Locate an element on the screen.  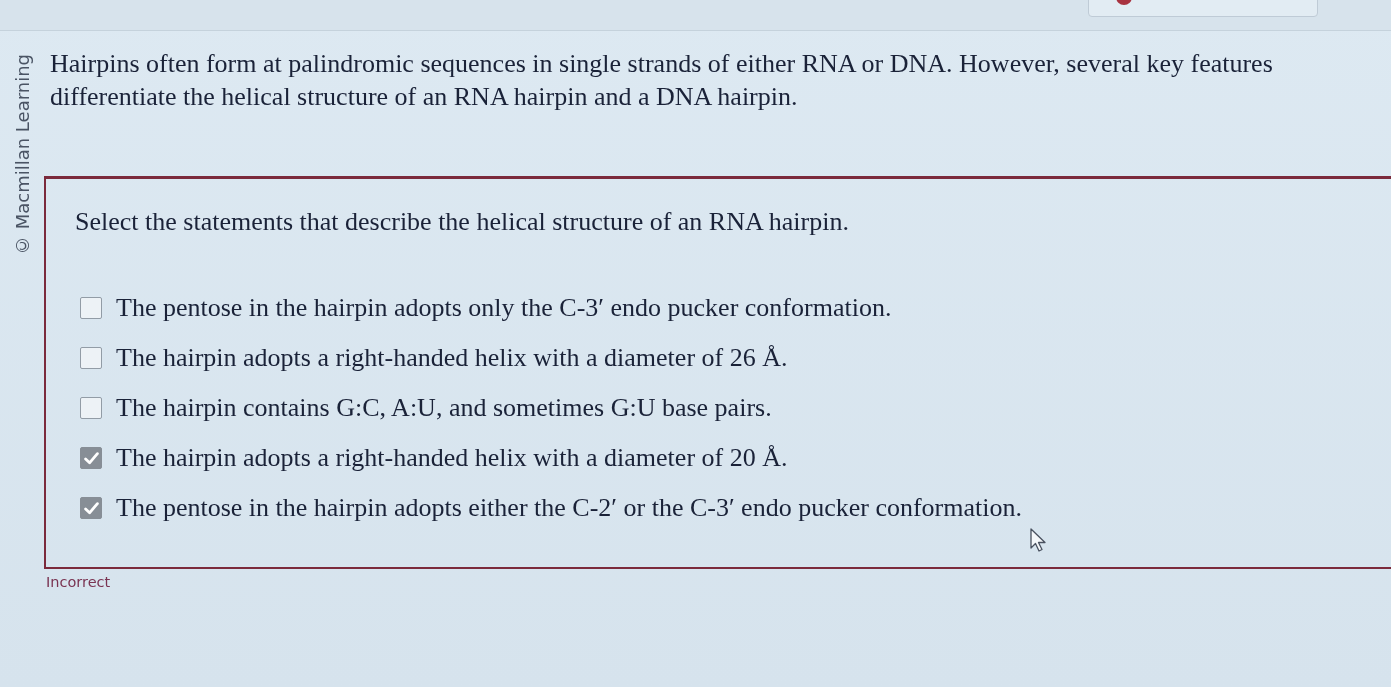
intro-paragraph: Hairpins often form at palindromic sequences in single strands of either RNA or DNA. However, several key features differentiate the helical structure of an RNA hairpin and a DNA hairpin. is located at coordinates (662, 80).